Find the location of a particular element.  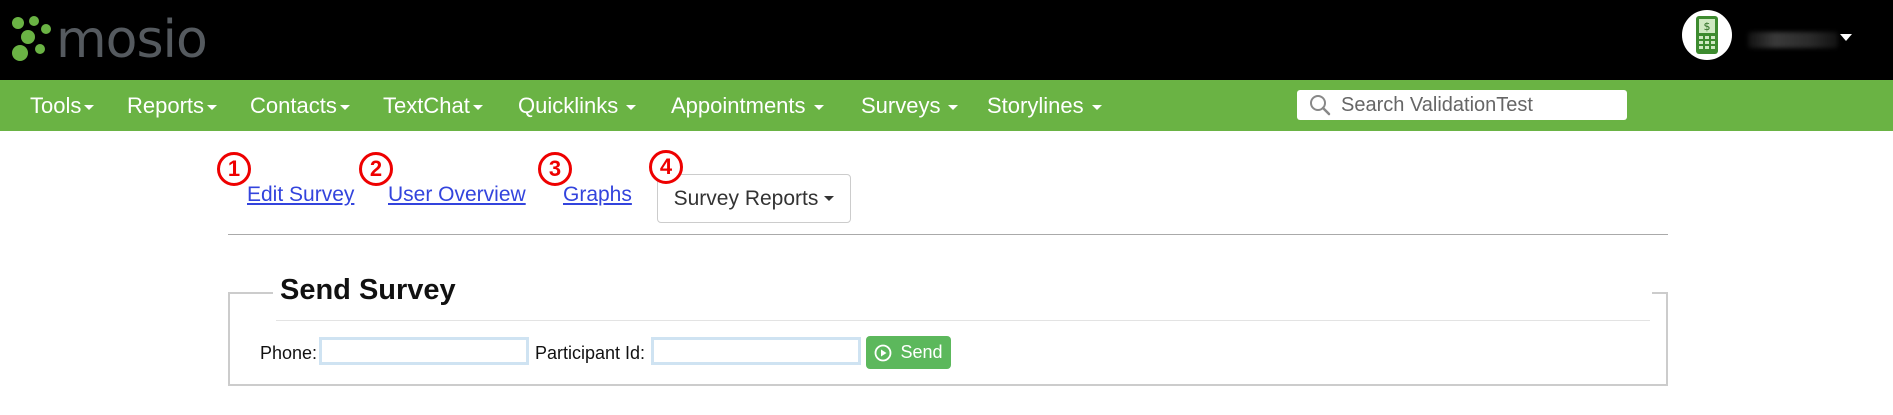

search-box is located at coordinates (1462, 105).